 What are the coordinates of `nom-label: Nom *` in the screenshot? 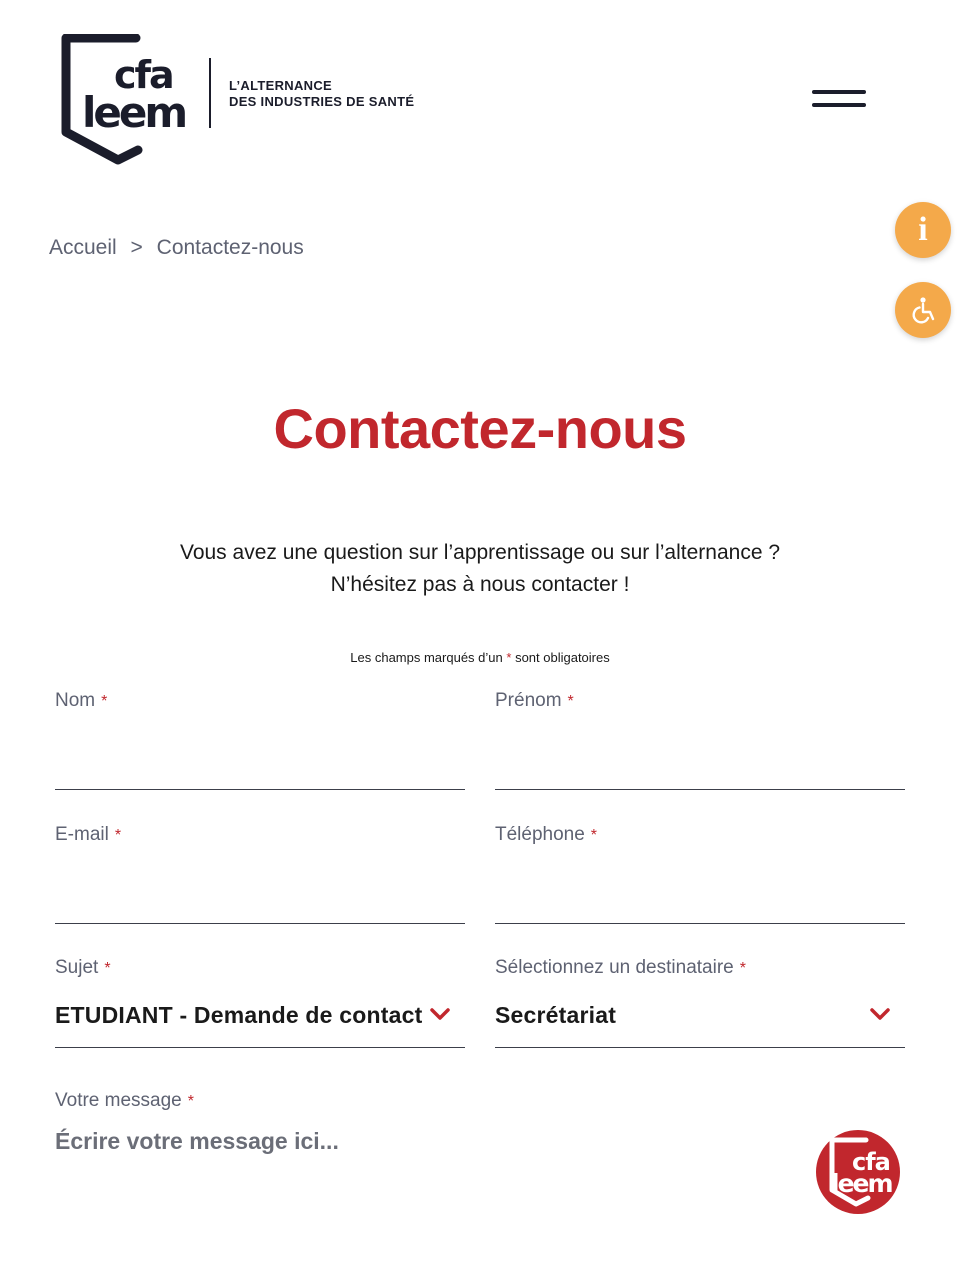 It's located at (81, 701).